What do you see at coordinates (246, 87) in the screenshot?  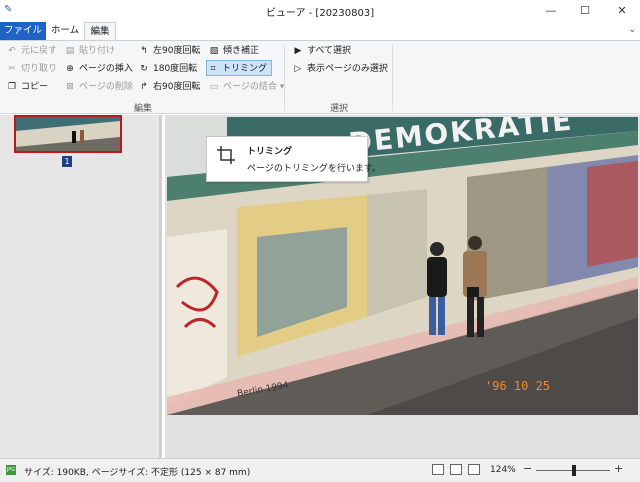 I see `merge-pages-button: ▭ ページの結合 ▾` at bounding box center [246, 87].